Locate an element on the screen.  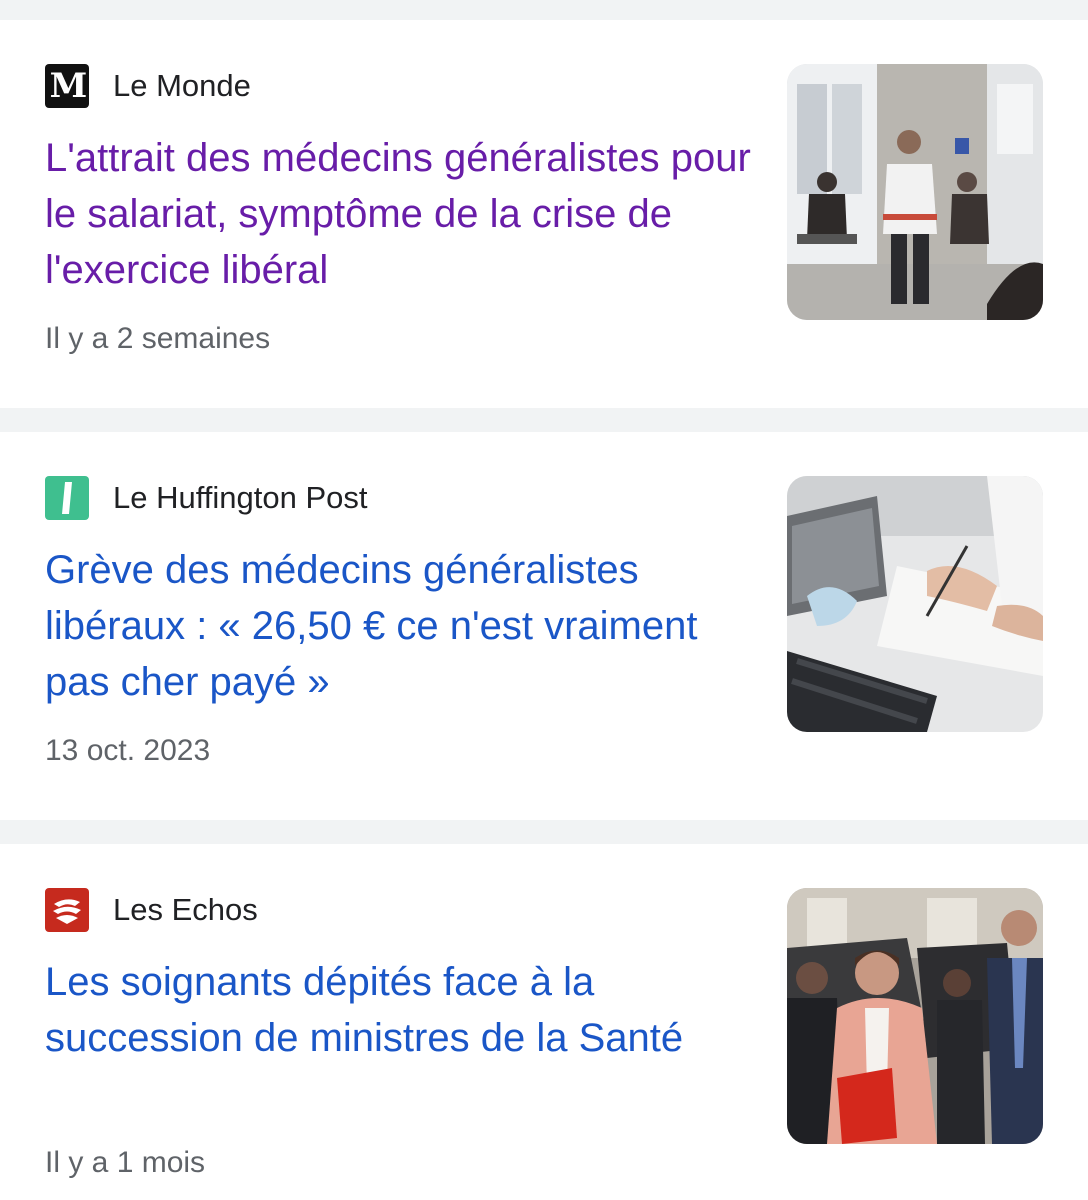
article-timestamp: Il y a 2 semaines is located at coordinates (158, 338).